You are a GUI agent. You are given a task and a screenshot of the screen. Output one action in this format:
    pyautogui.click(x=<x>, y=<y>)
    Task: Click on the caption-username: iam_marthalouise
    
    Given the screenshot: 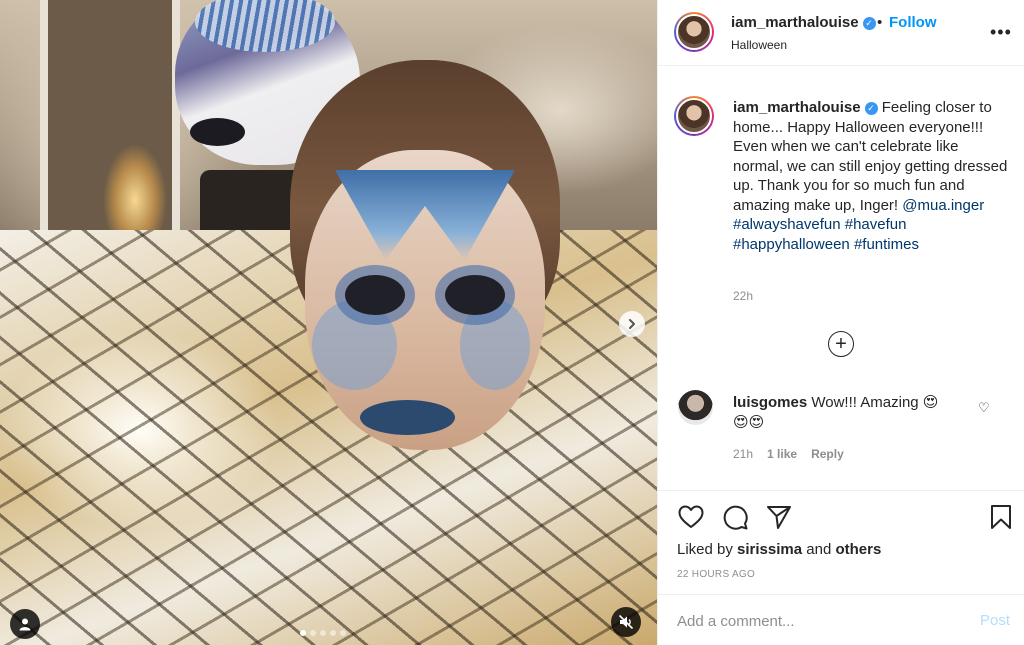 What is the action you would take?
    pyautogui.click(x=797, y=107)
    